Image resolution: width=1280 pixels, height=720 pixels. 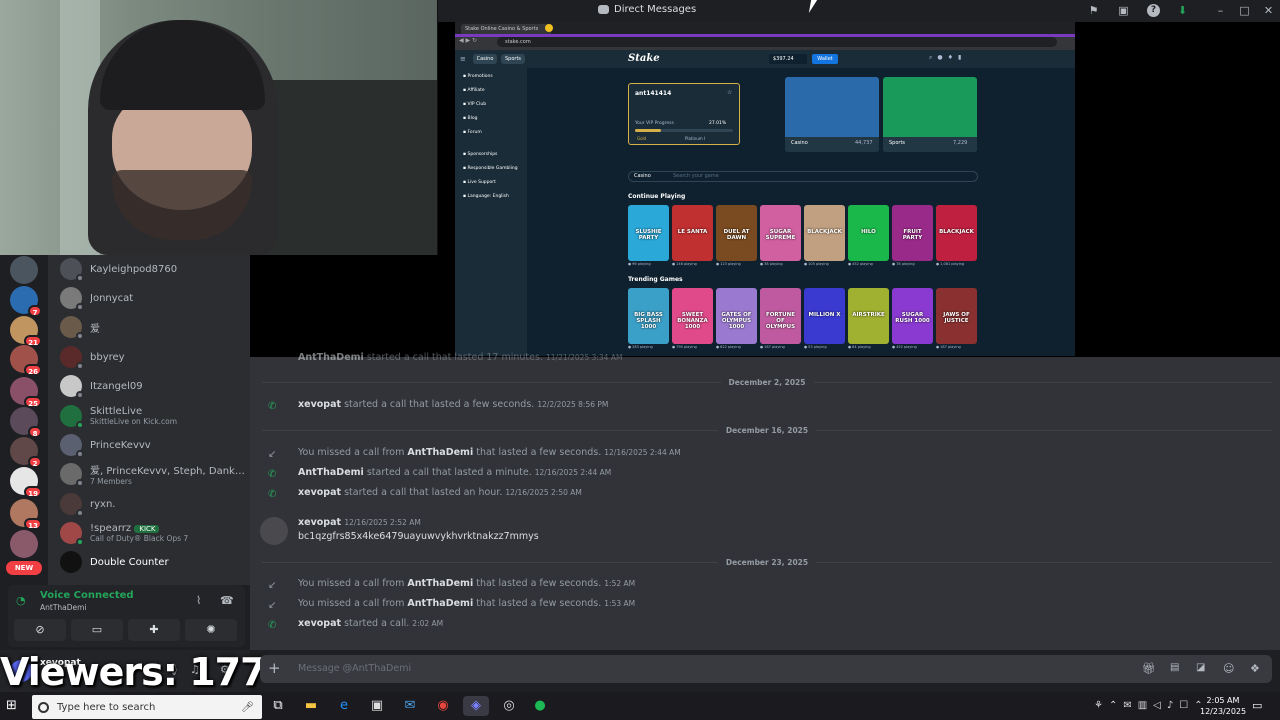 I want to click on message-input-box: + Message @AntThaDemi 🎁︎ ▤ ◪ ☺ ❖, so click(x=766, y=669).